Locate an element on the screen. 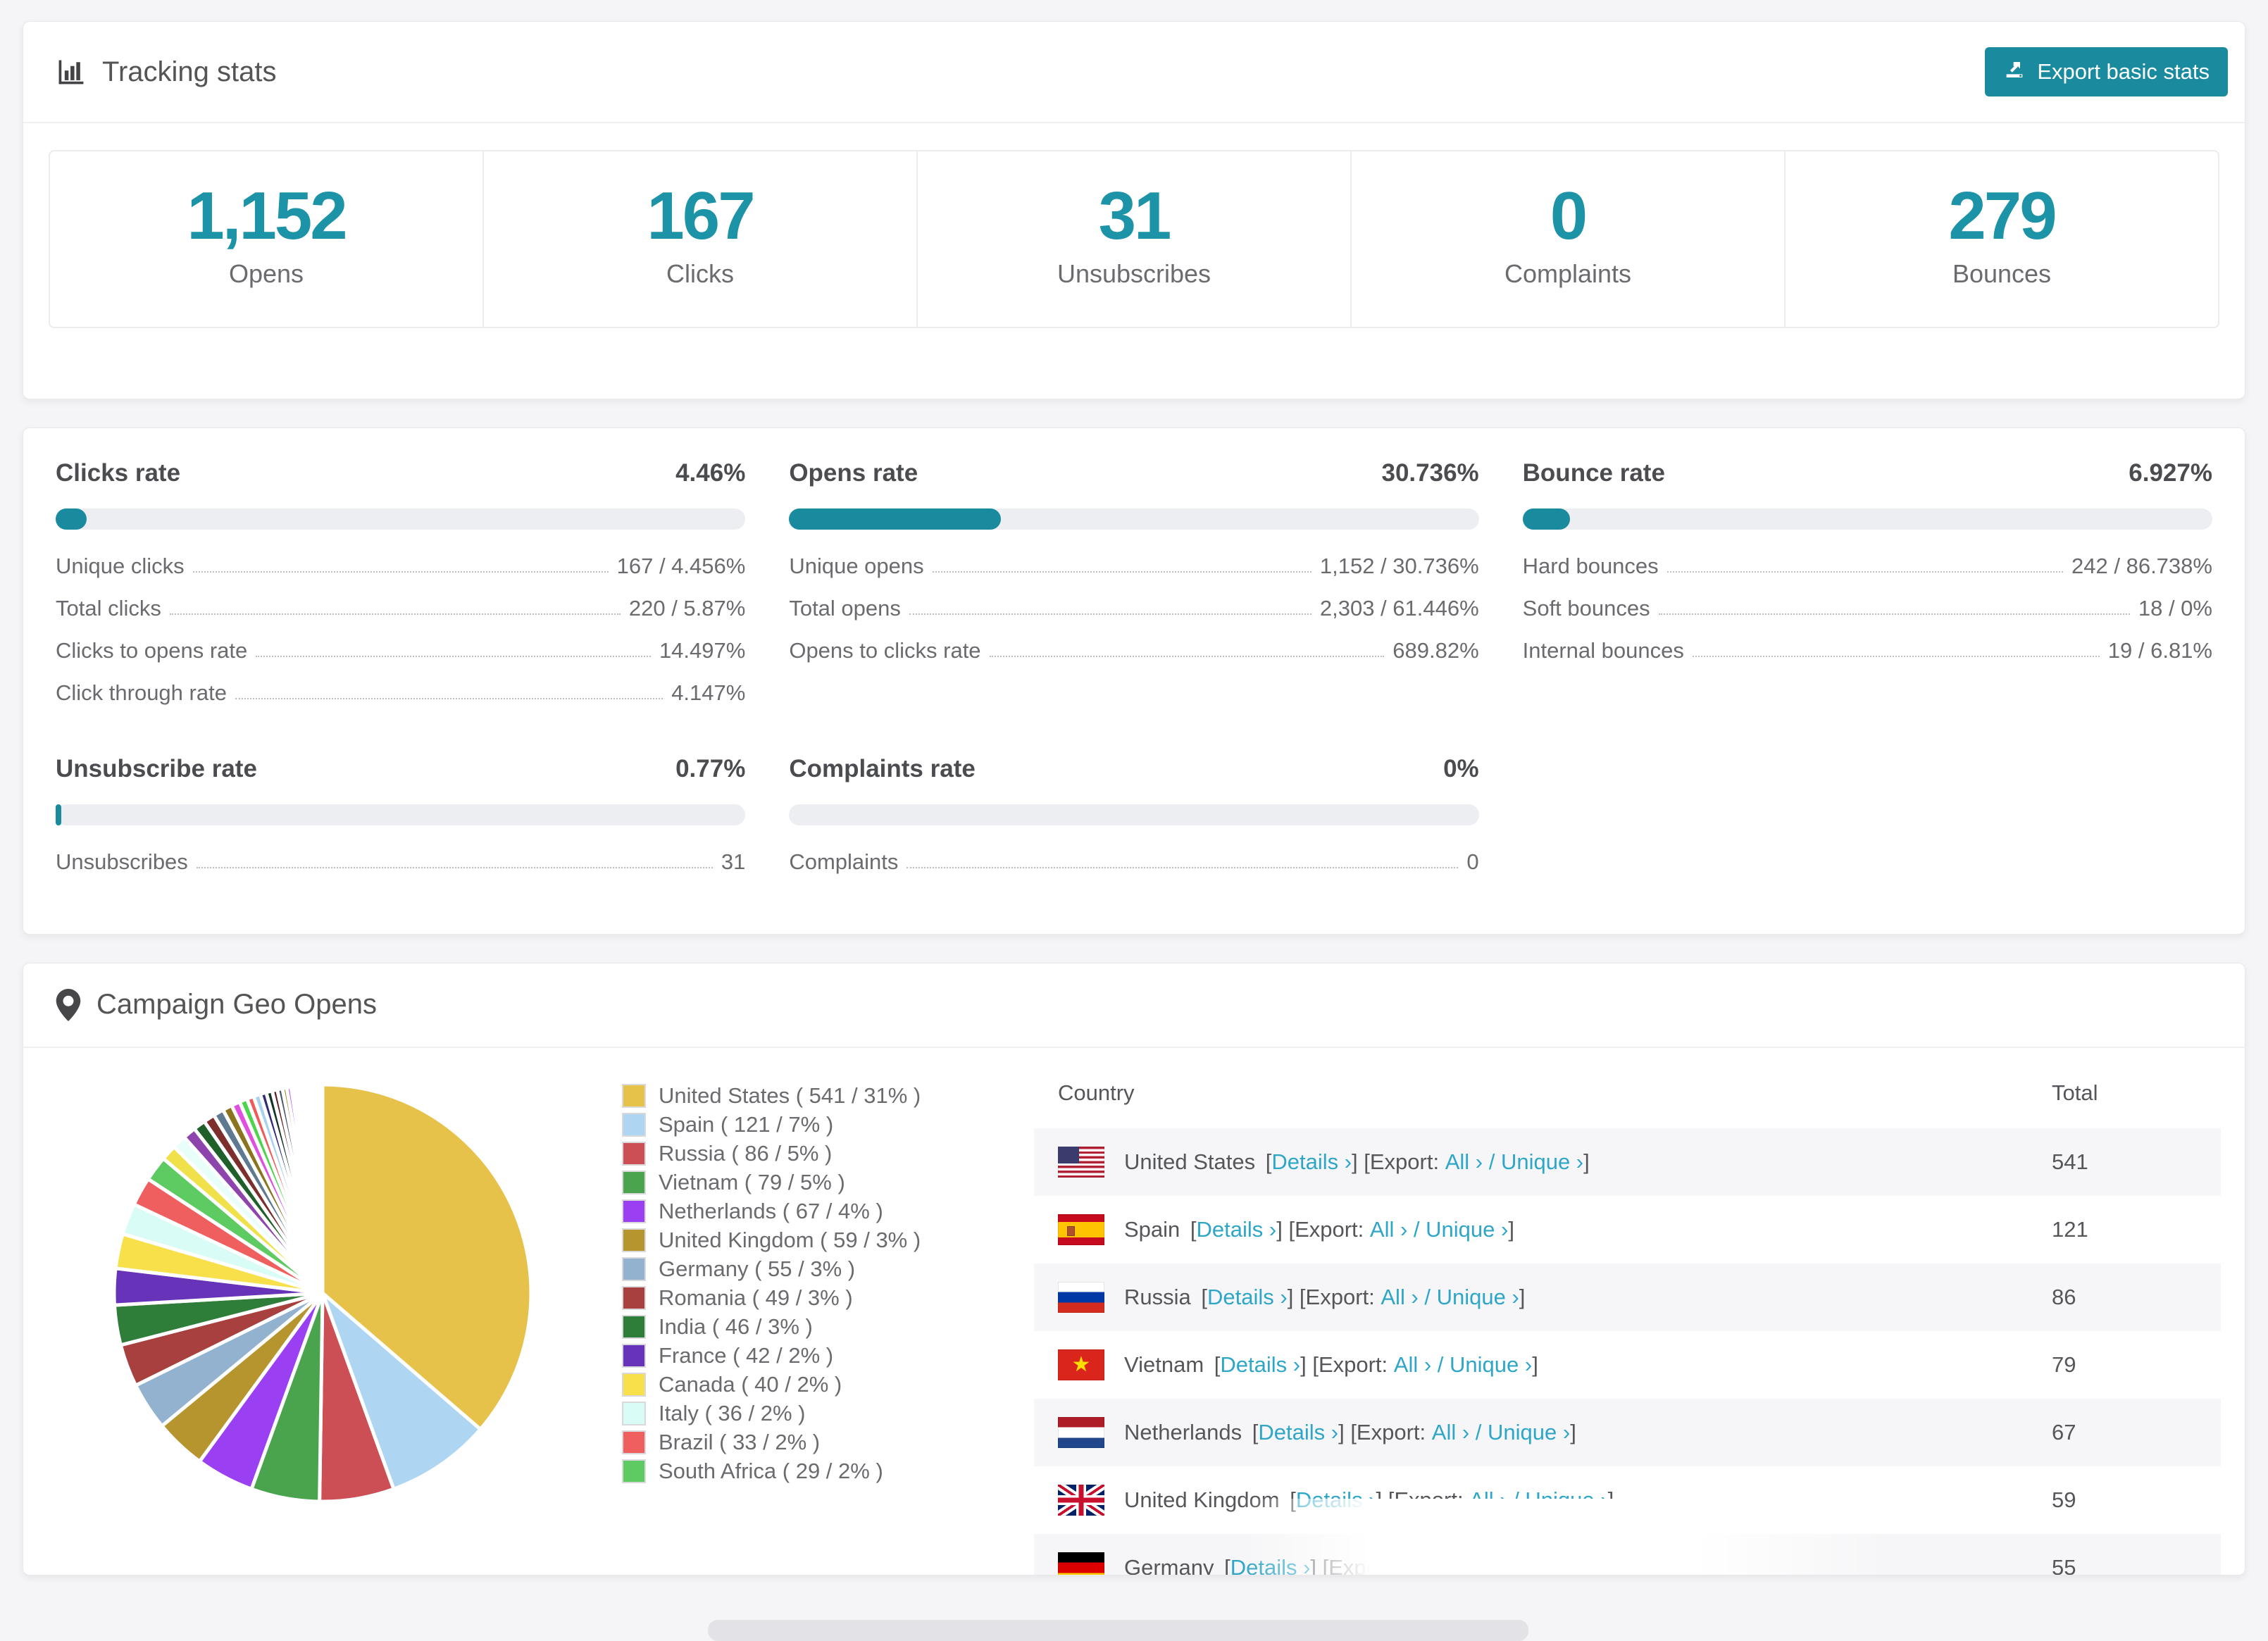 The width and height of the screenshot is (2268, 1641). export-button-label: Export basic stats is located at coordinates (2124, 71).